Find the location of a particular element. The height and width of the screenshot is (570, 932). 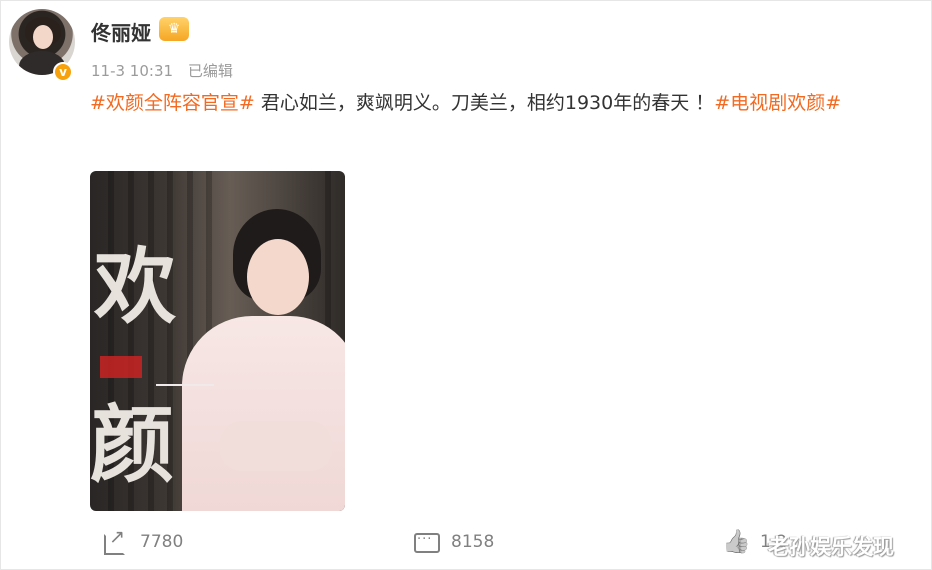

comment-button: 8158 is located at coordinates (453, 542).